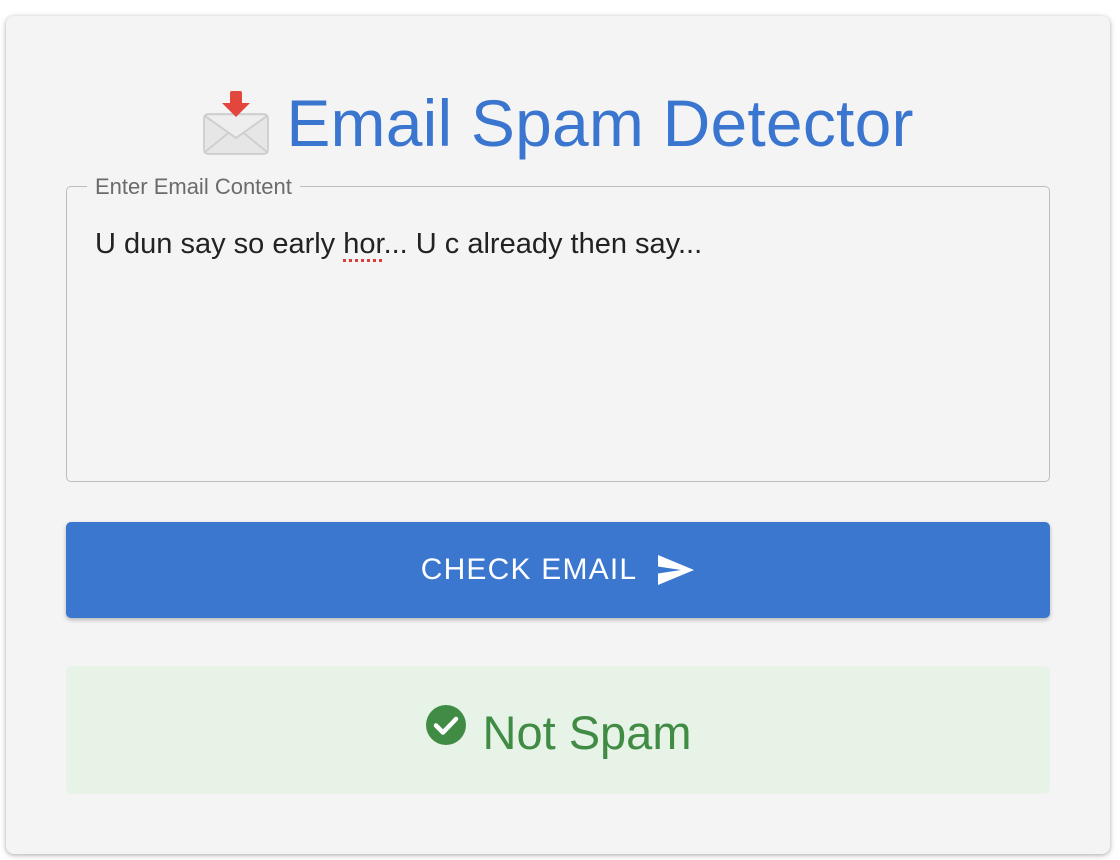  What do you see at coordinates (600, 123) in the screenshot?
I see `page-title: Email Spam Detector` at bounding box center [600, 123].